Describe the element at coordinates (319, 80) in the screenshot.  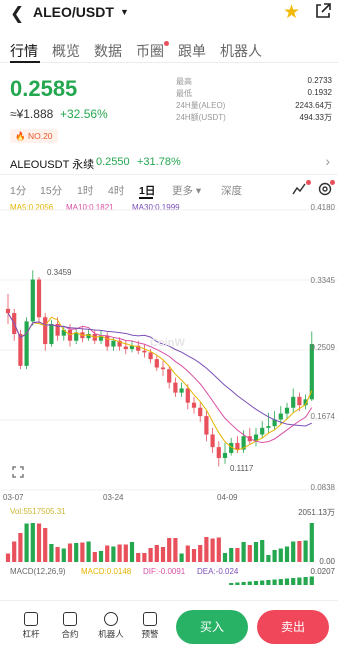
I see `stat-high-value: 0.2733` at that location.